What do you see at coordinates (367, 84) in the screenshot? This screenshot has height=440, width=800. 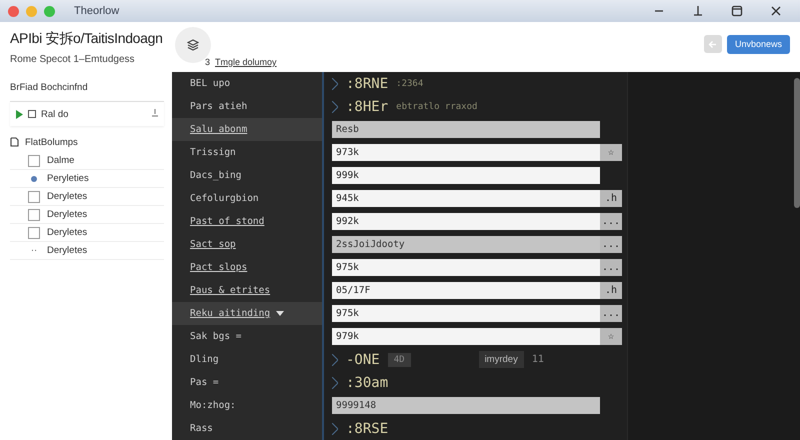 I see `code-value: :8RNE` at bounding box center [367, 84].